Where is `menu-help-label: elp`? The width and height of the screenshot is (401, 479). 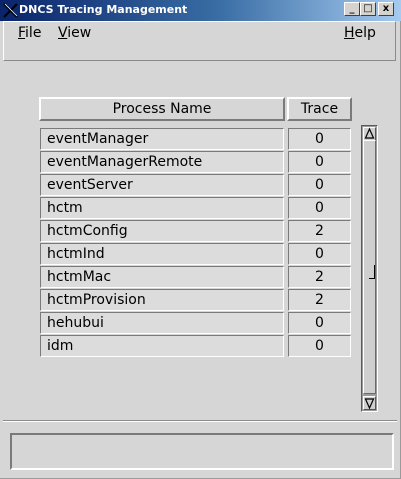 menu-help-label: elp is located at coordinates (365, 33).